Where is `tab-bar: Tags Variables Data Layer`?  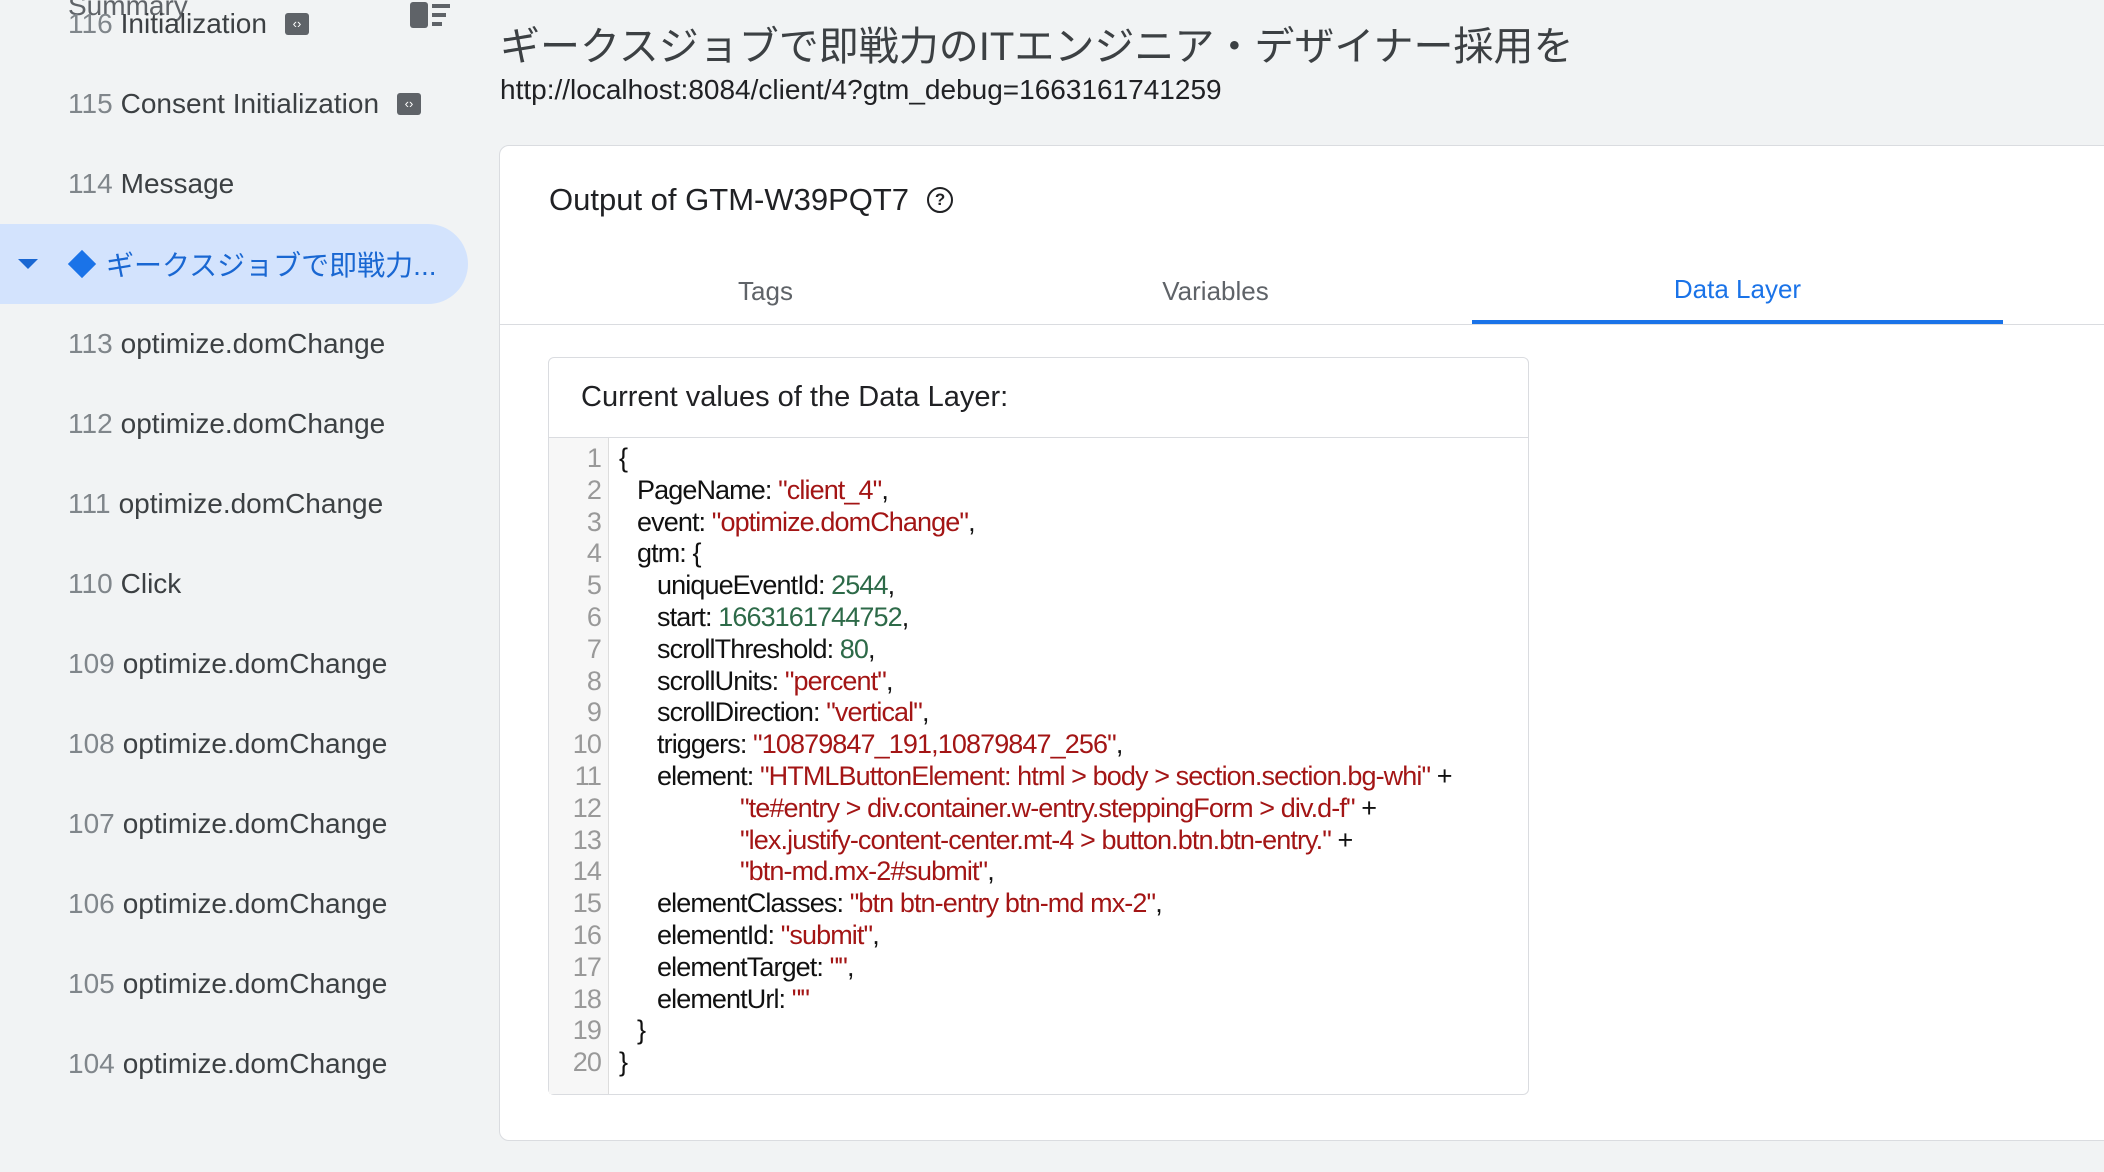 tab-bar: Tags Variables Data Layer is located at coordinates (1302, 291).